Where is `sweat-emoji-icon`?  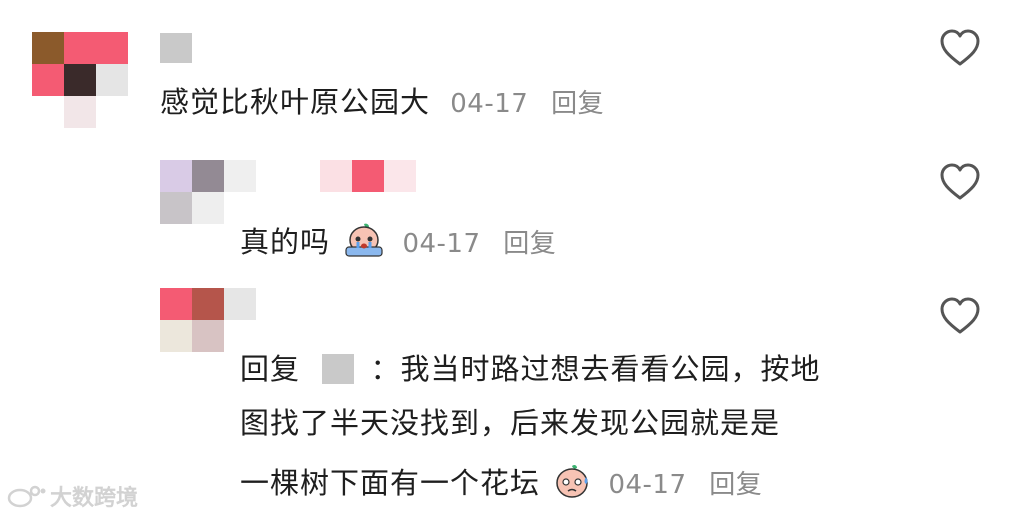
sweat-emoji-icon is located at coordinates (572, 481).